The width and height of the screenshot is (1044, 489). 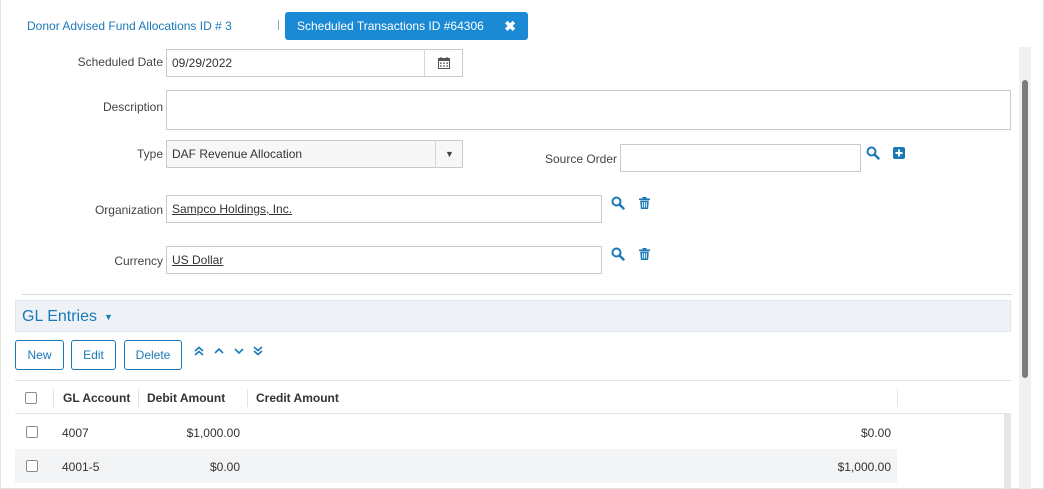 What do you see at coordinates (213, 433) in the screenshot?
I see `cell-debit-amount: $1,000.00` at bounding box center [213, 433].